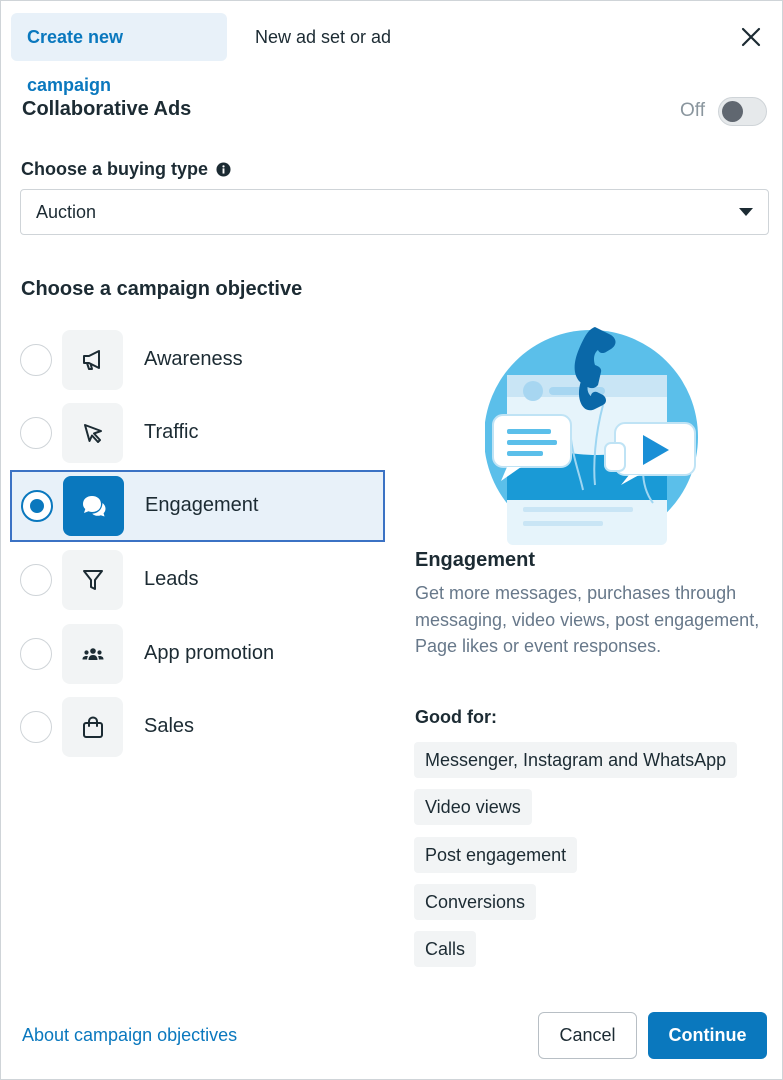  What do you see at coordinates (746, 212) in the screenshot?
I see `chevron-down-icon` at bounding box center [746, 212].